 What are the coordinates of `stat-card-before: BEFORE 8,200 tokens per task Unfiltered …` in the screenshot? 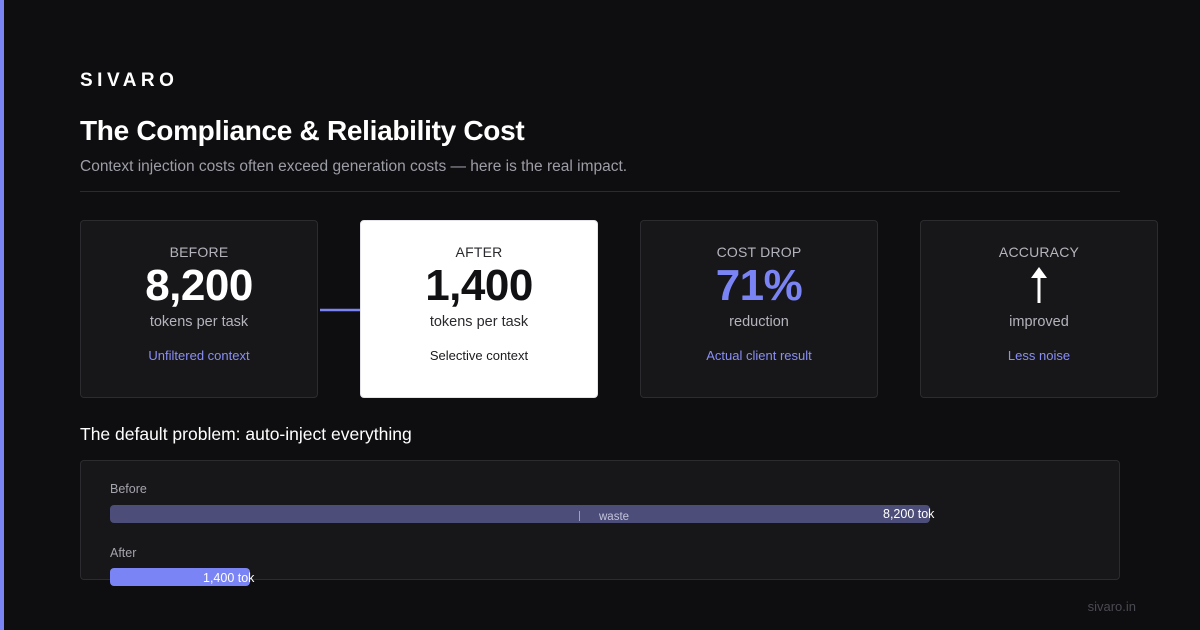 It's located at (199, 309).